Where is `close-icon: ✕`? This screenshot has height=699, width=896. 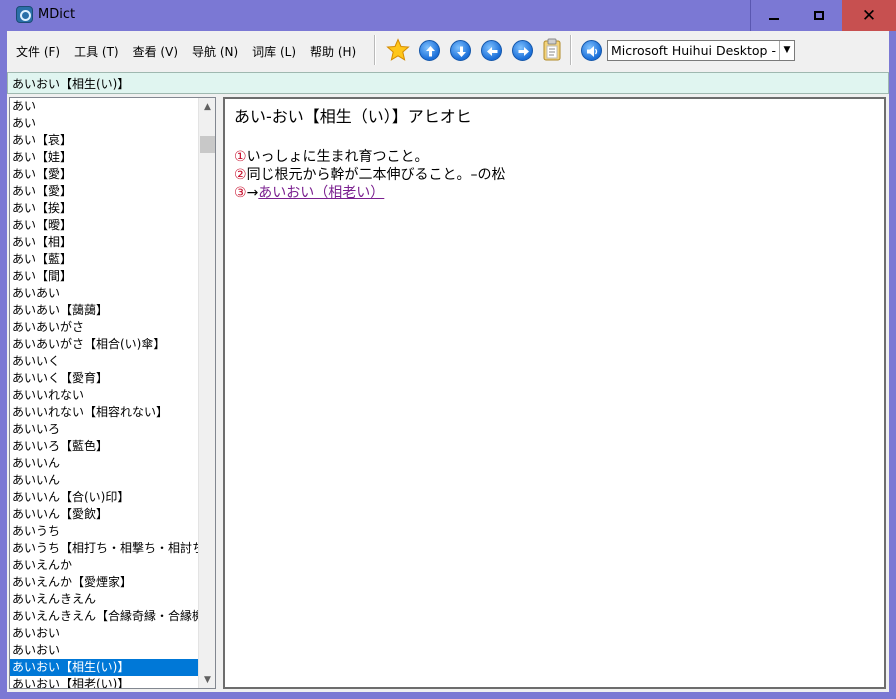
close-icon: ✕ is located at coordinates (869, 15).